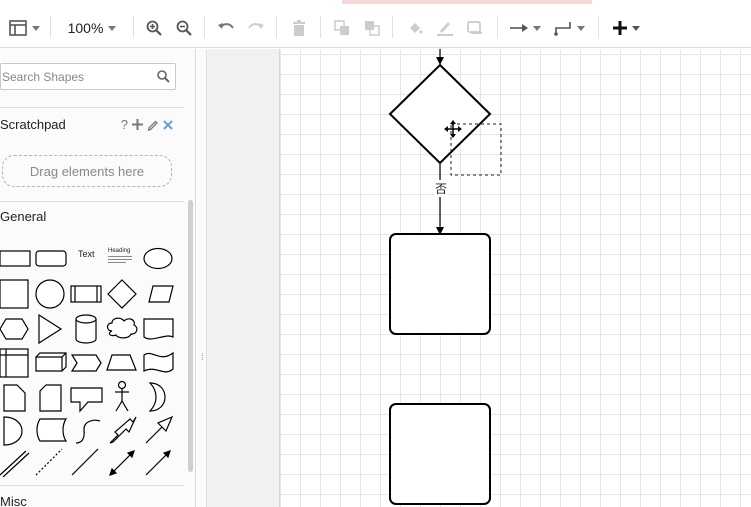 Image resolution: width=751 pixels, height=507 pixels. I want to click on no-branch-edge, so click(440, 199).